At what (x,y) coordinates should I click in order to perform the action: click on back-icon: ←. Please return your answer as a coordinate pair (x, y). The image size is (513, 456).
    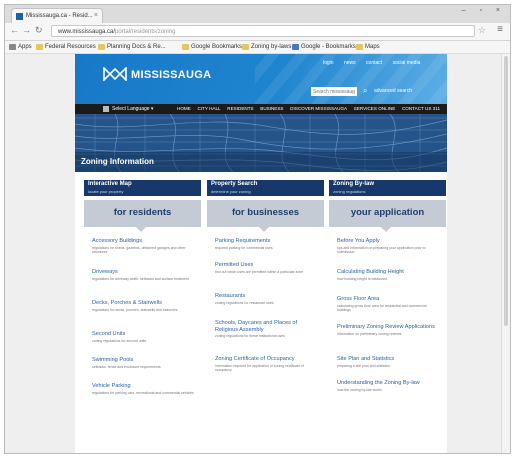
    Looking at the image, I should click on (14, 30).